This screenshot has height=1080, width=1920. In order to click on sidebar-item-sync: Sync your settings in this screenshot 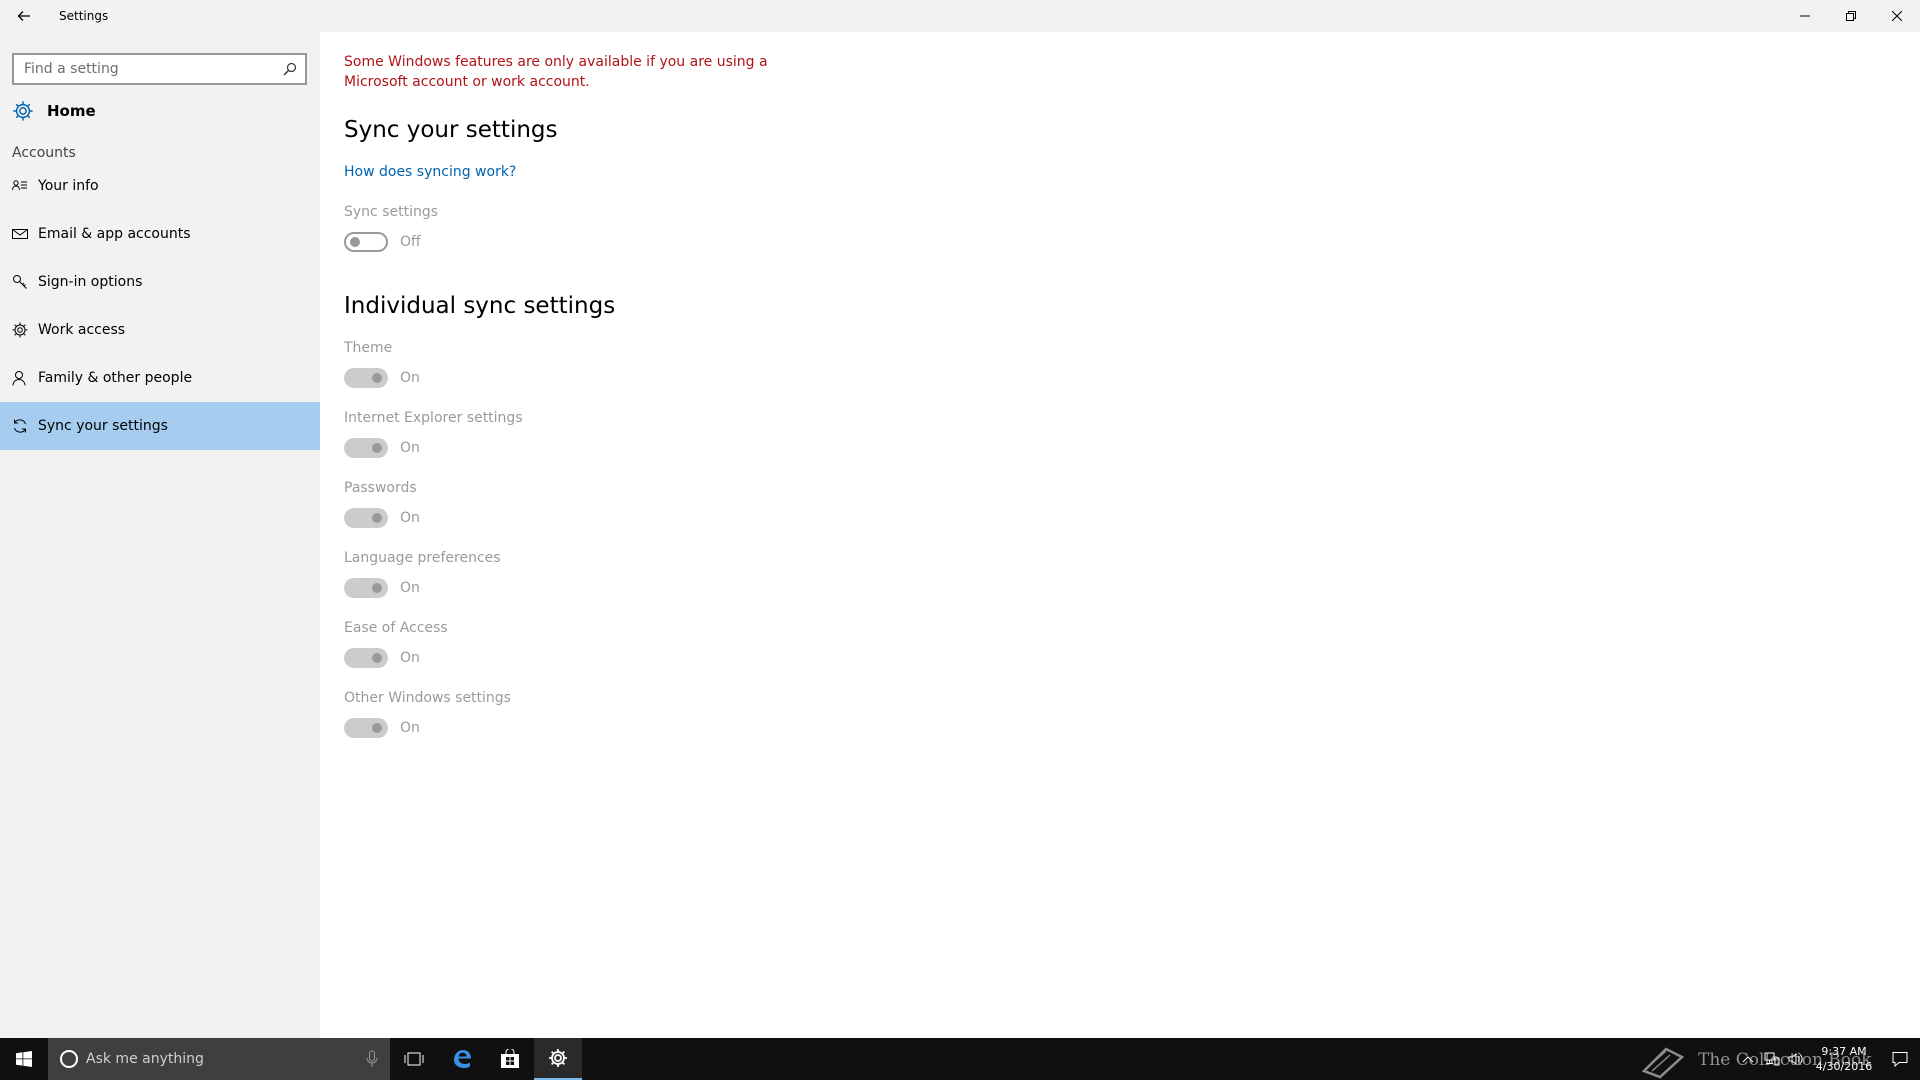, I will do `click(160, 426)`.